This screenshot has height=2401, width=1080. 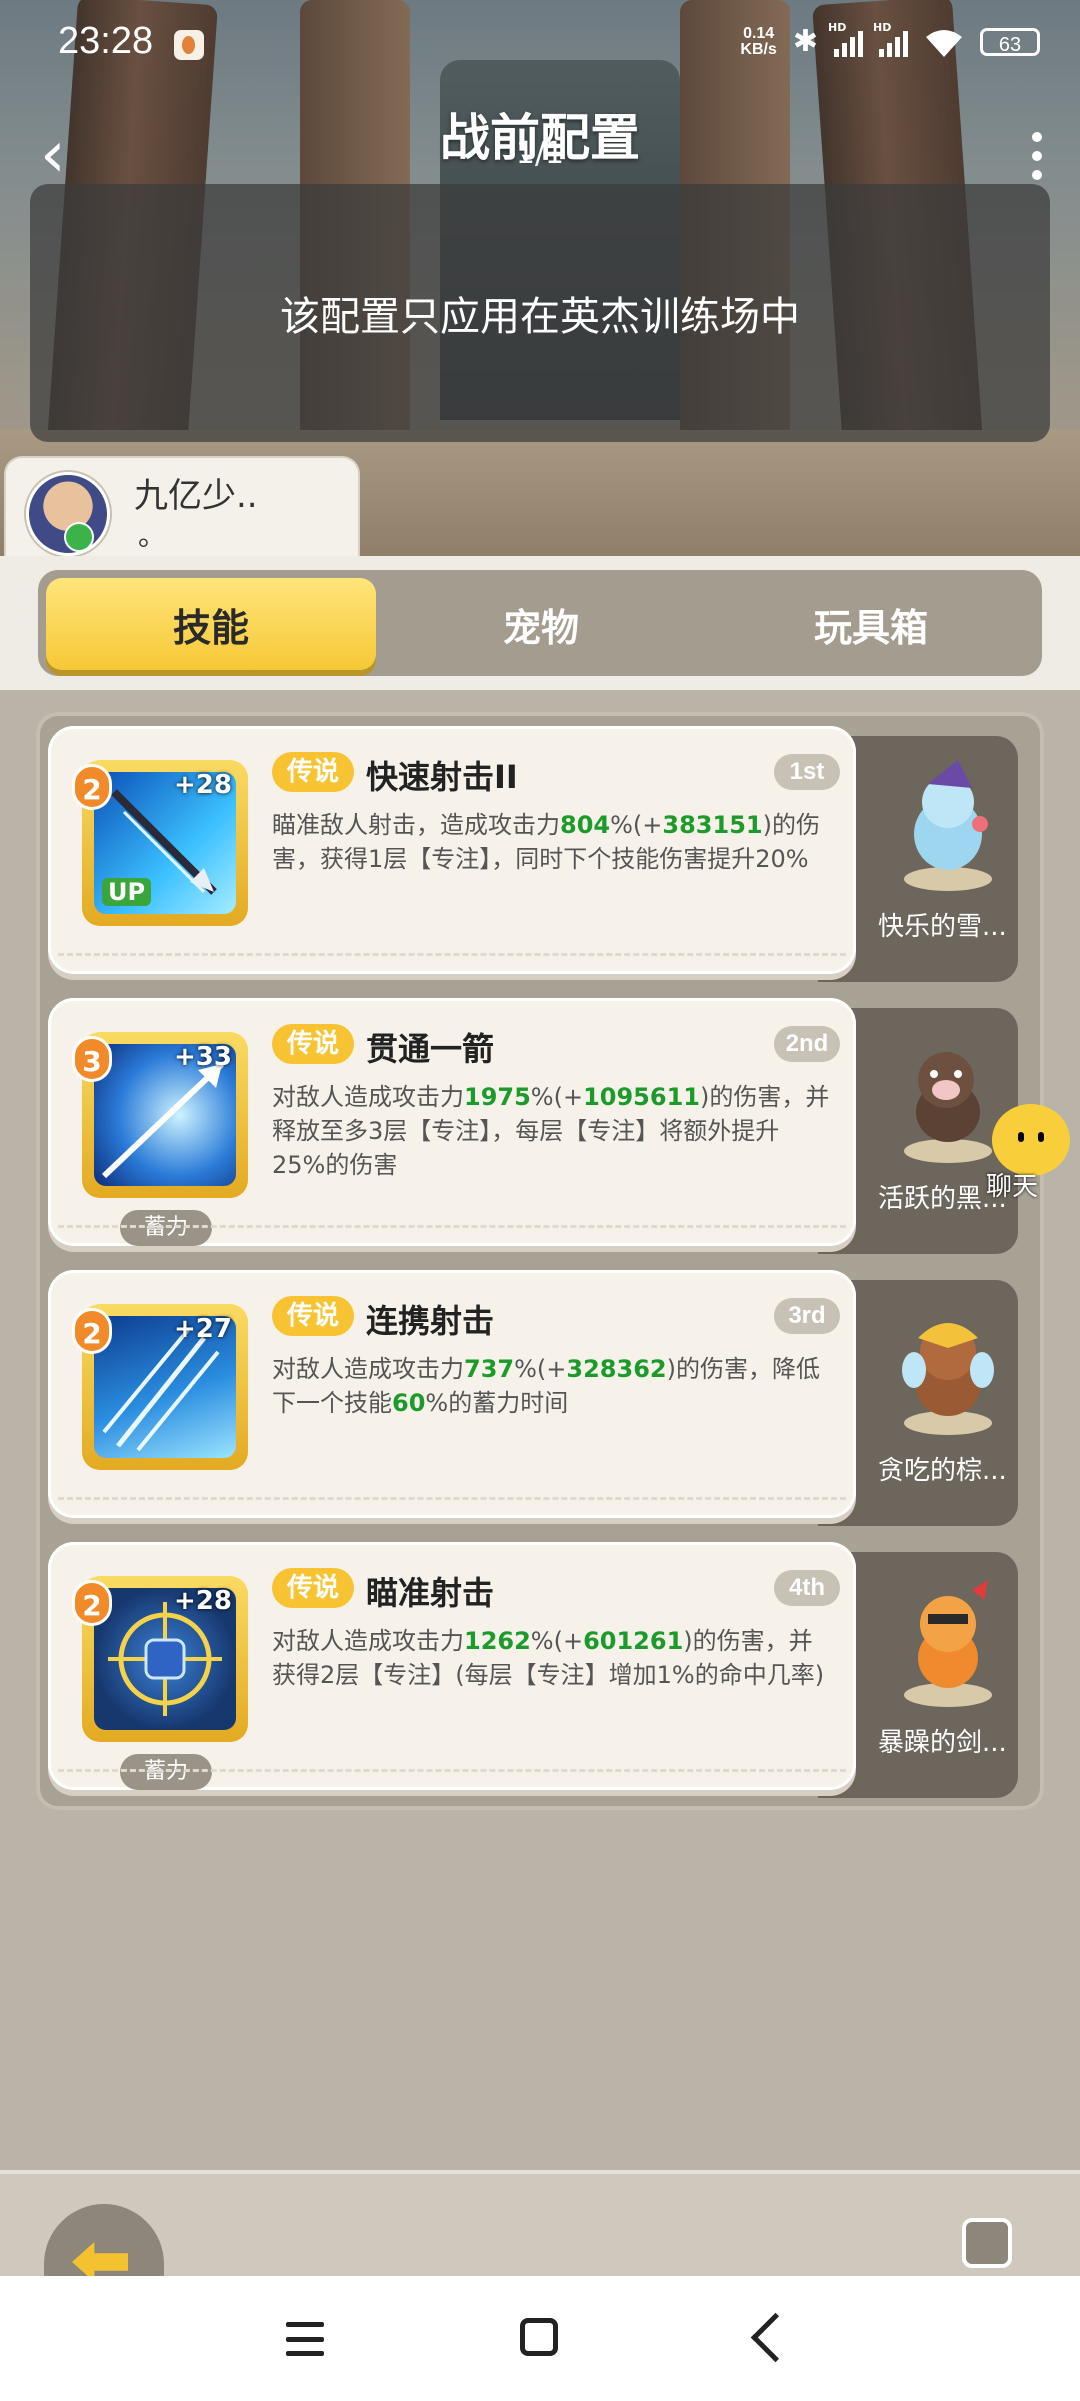 What do you see at coordinates (203, 1329) in the screenshot?
I see `skill-plus-level: +27` at bounding box center [203, 1329].